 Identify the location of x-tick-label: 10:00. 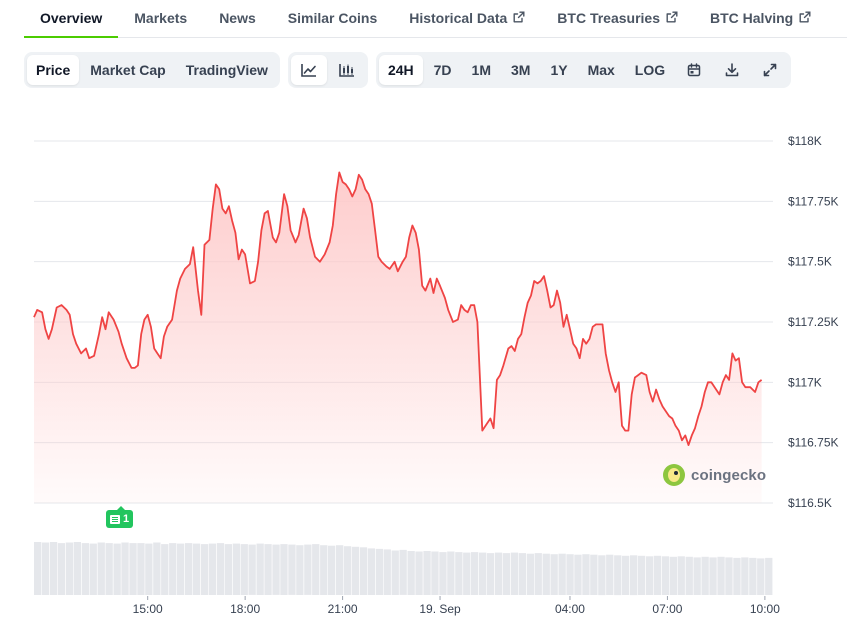
(765, 609).